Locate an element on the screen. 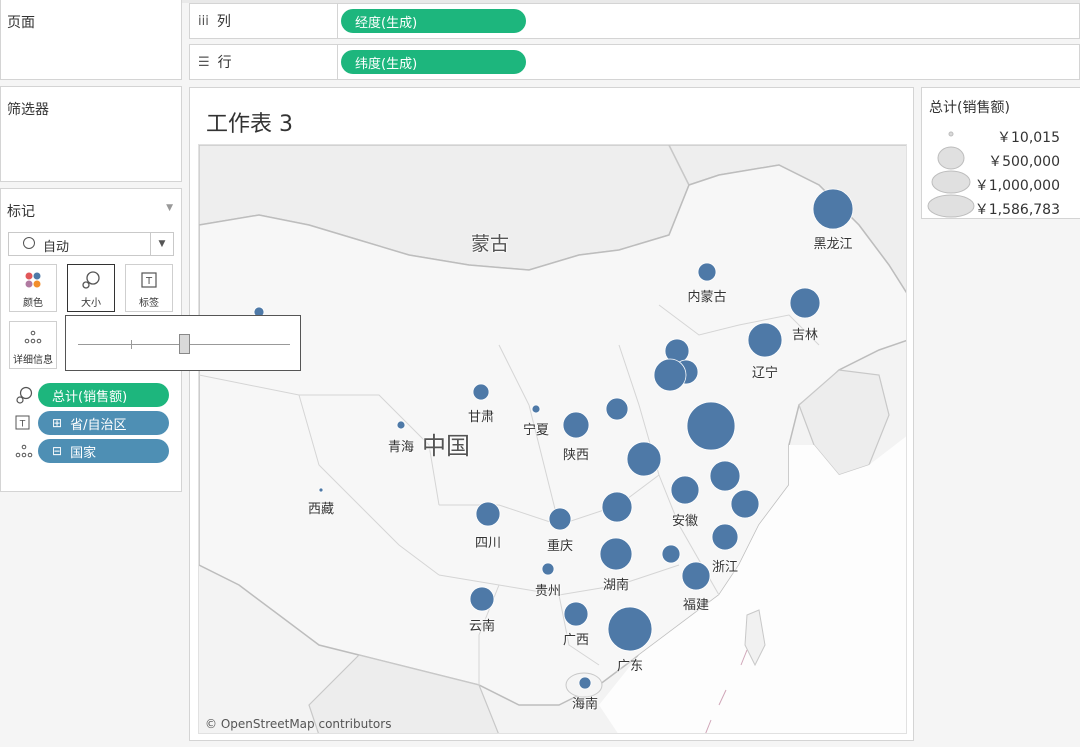 The height and width of the screenshot is (747, 1080). province-label-neimenggu: 内蒙古 is located at coordinates (707, 297).